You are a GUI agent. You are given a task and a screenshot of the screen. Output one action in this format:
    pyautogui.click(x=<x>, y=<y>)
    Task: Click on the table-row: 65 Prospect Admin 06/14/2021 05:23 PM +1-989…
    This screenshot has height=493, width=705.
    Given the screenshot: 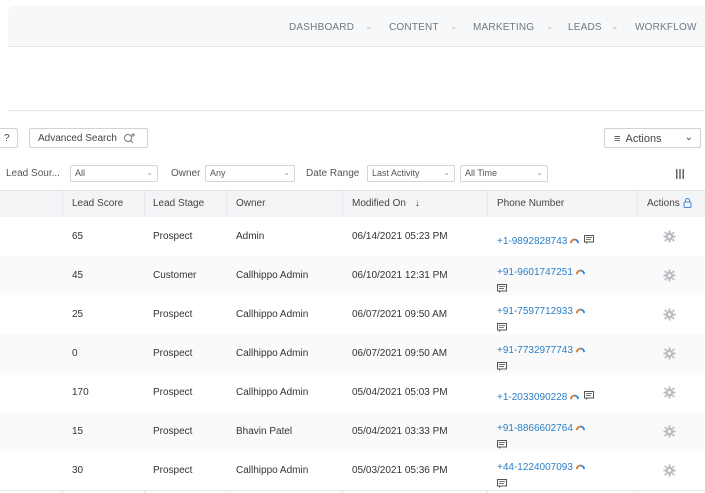 What is the action you would take?
    pyautogui.click(x=352, y=237)
    